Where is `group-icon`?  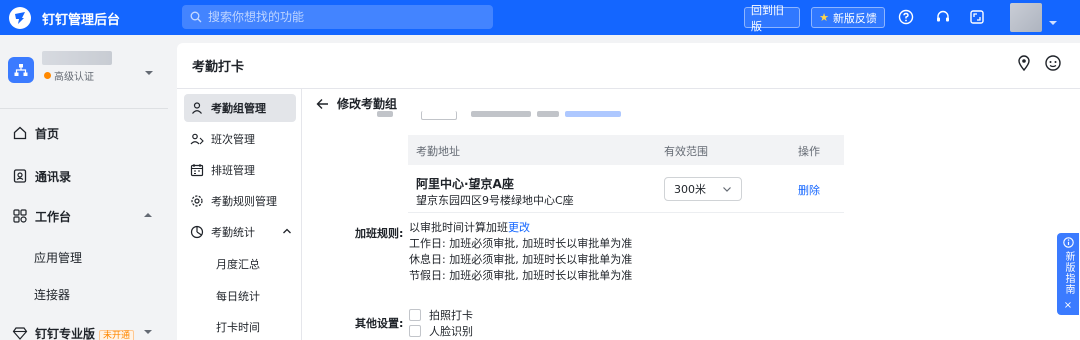 group-icon is located at coordinates (197, 108).